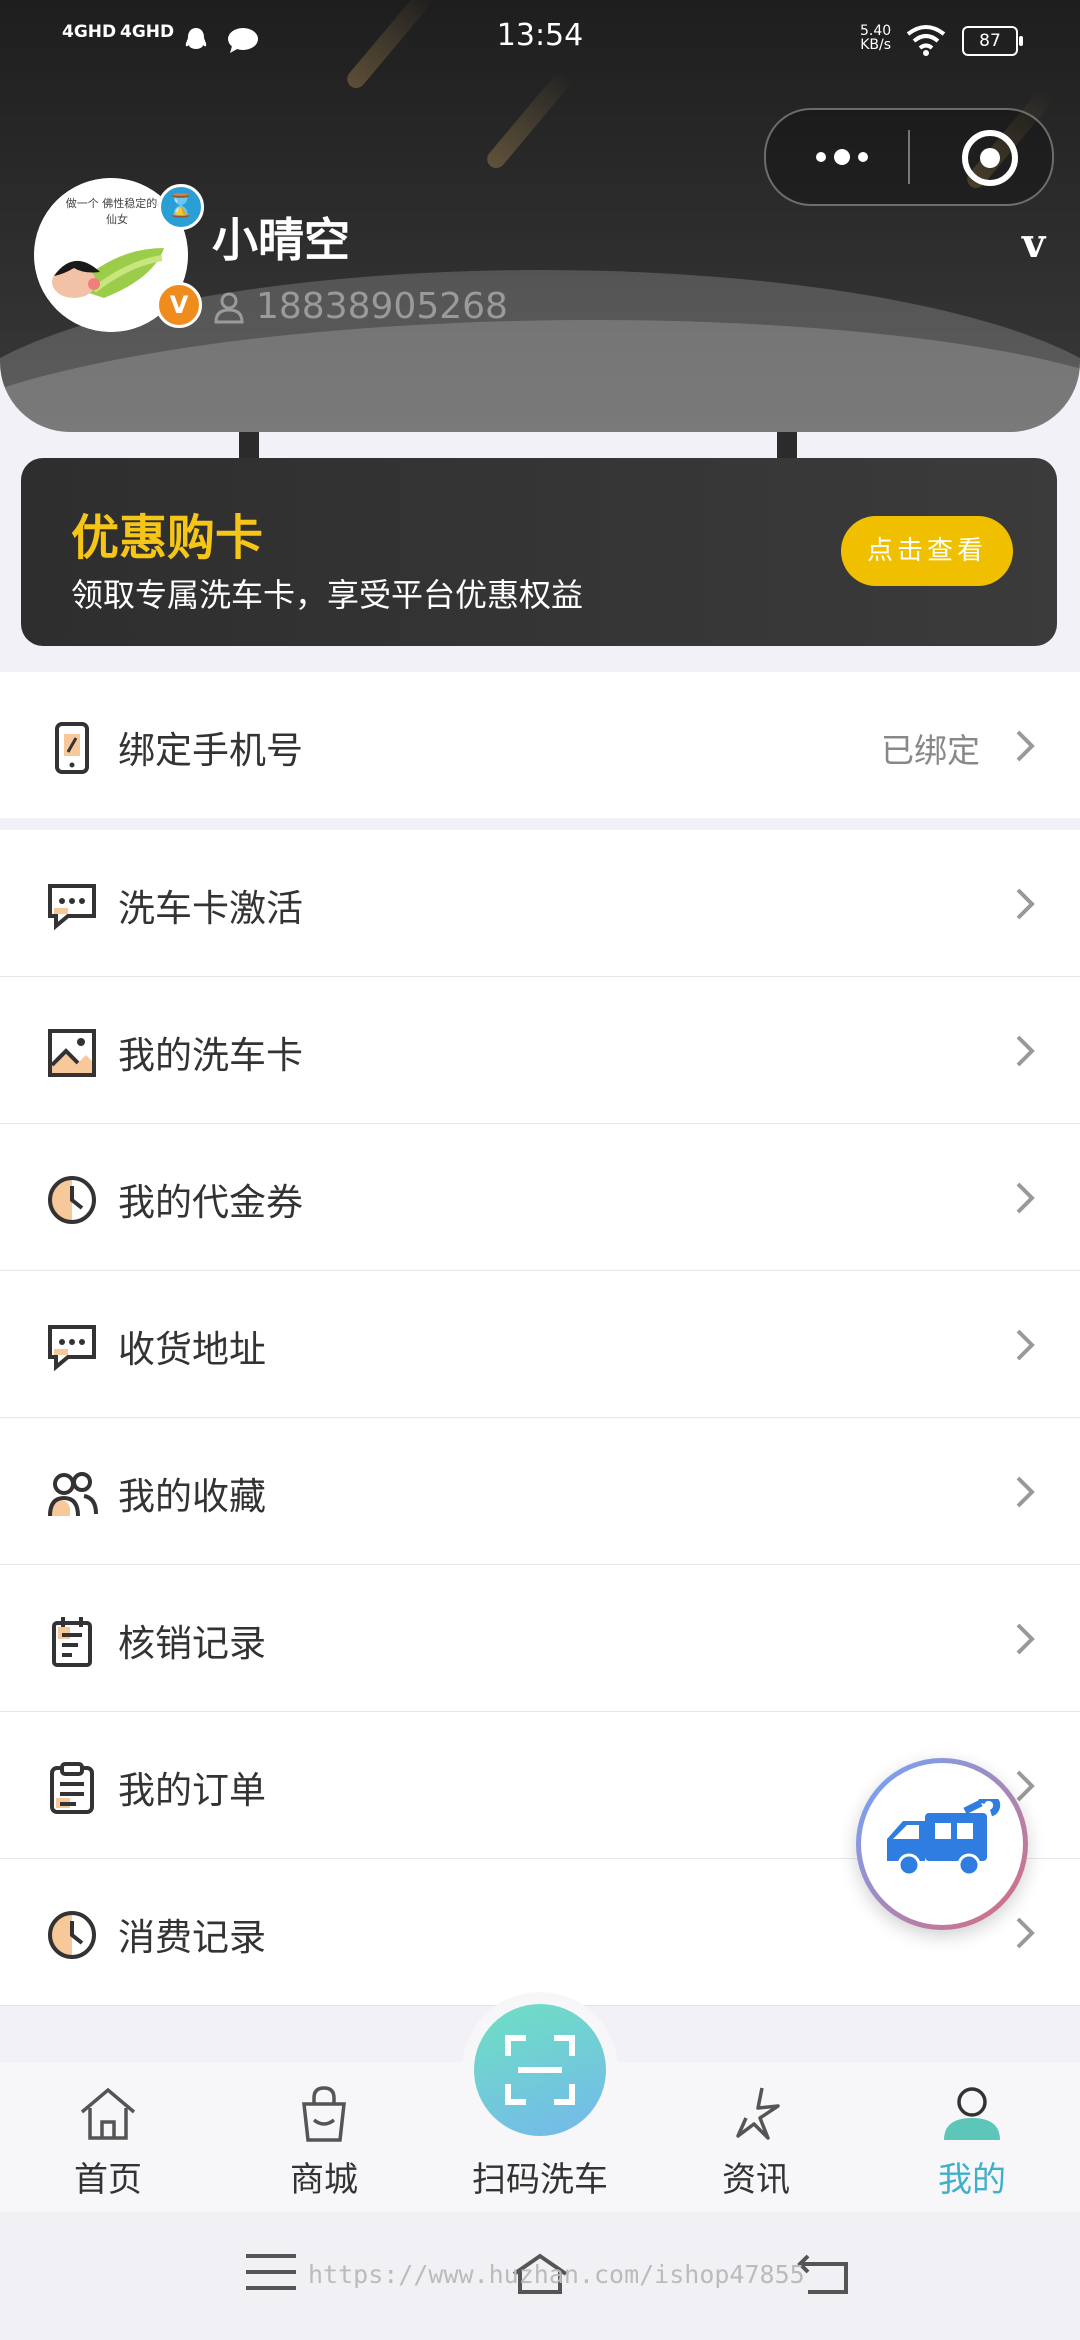  I want to click on user-name: 小晴空, so click(281, 240).